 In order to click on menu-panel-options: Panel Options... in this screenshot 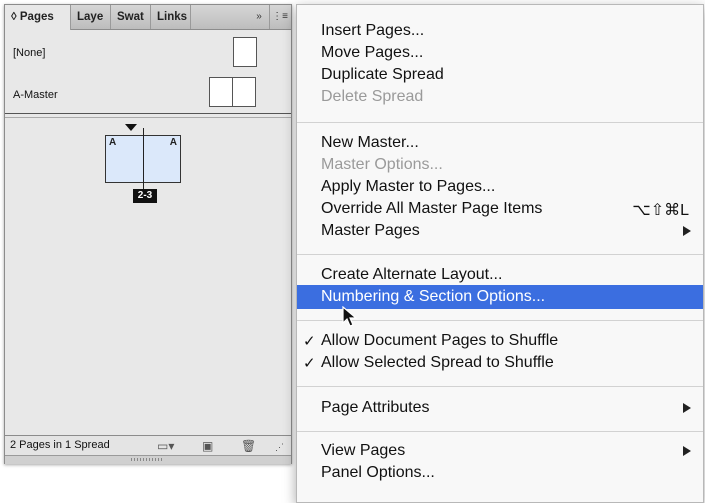, I will do `click(500, 473)`.